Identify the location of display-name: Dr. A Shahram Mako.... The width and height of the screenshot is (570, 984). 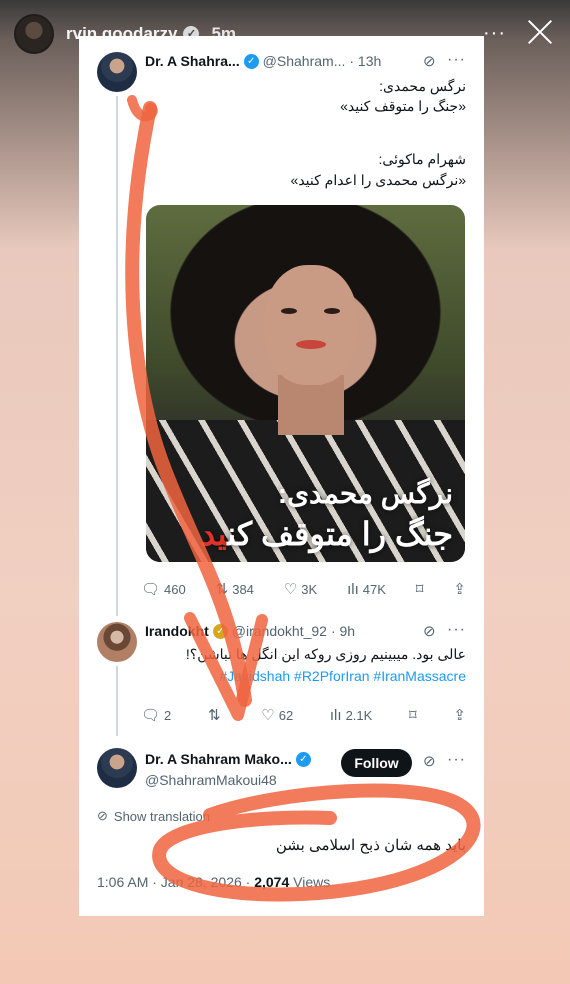
(218, 759).